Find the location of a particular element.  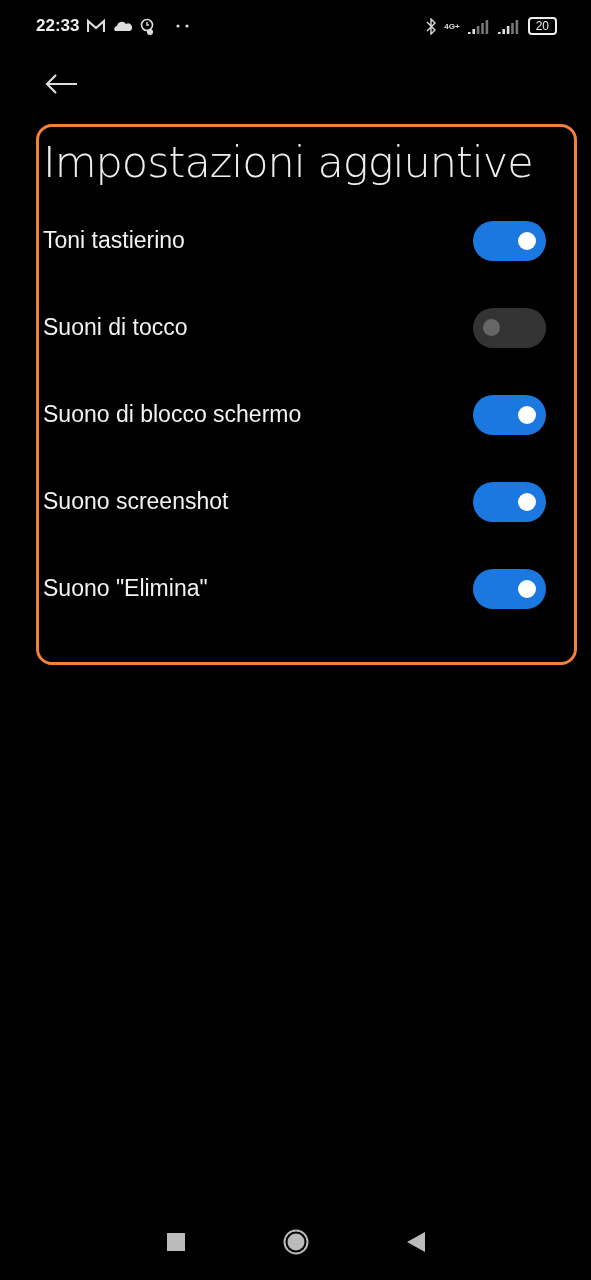

battery-level: 20 is located at coordinates (542, 26).